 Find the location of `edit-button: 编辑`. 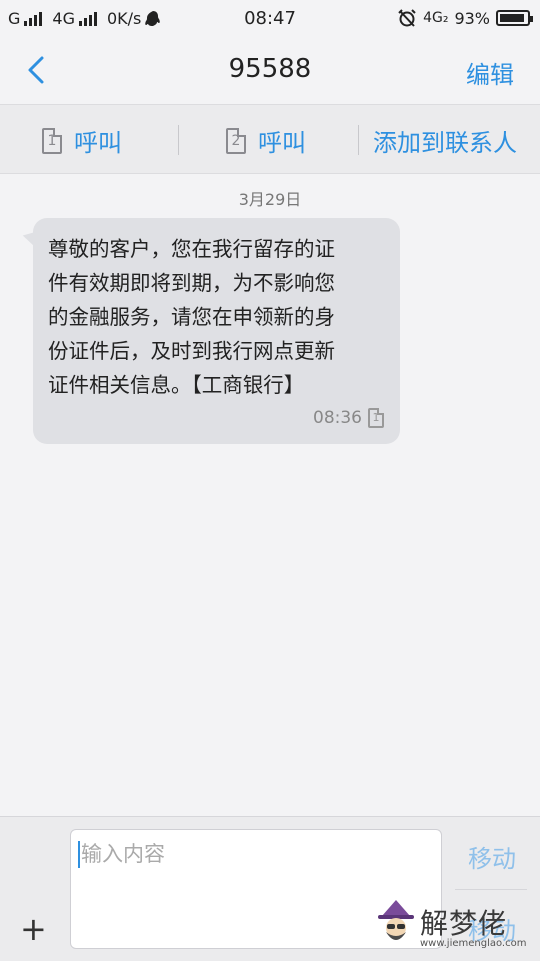

edit-button: 编辑 is located at coordinates (490, 72).